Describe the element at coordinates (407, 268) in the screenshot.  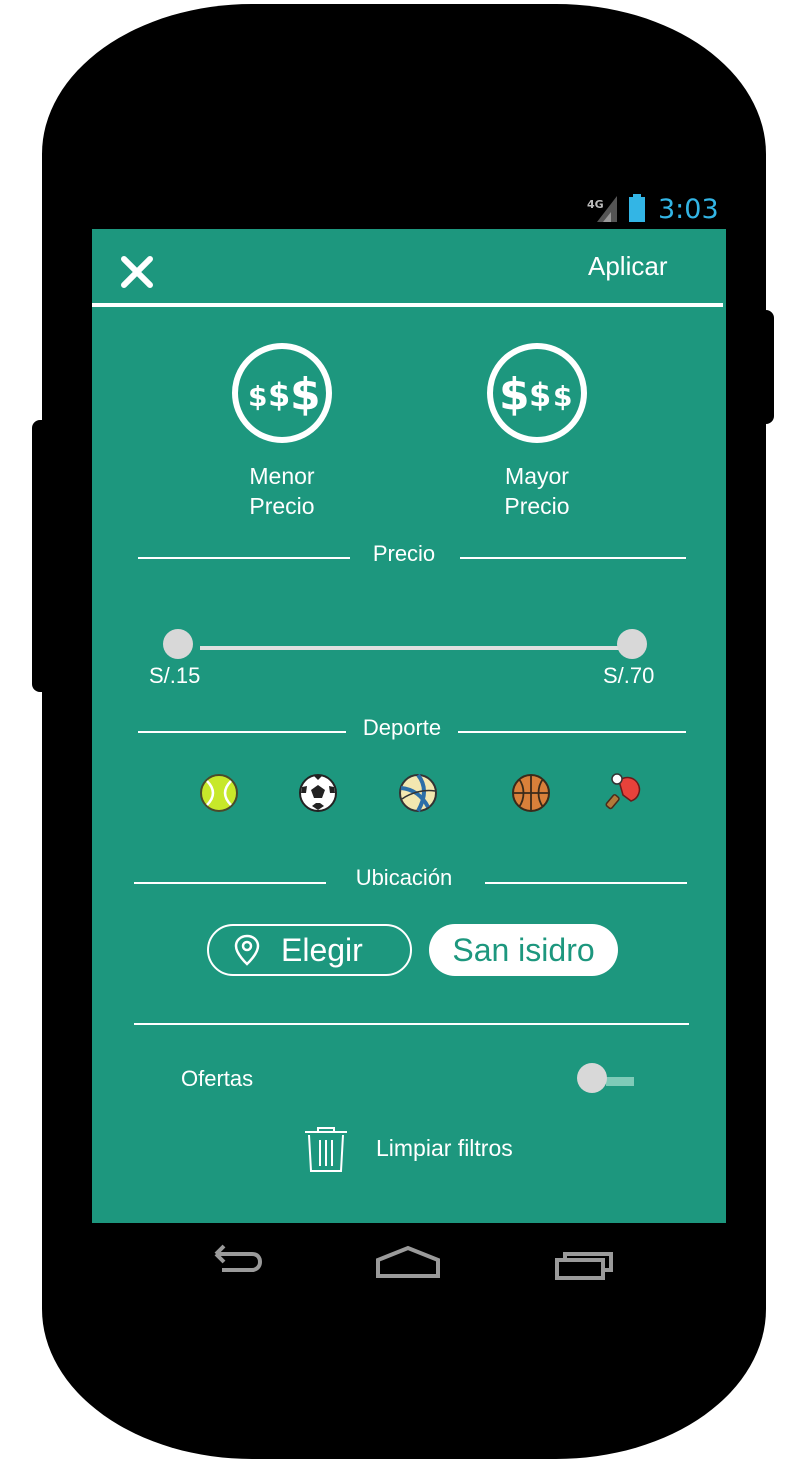
I see `filter-header: Aplicar` at that location.